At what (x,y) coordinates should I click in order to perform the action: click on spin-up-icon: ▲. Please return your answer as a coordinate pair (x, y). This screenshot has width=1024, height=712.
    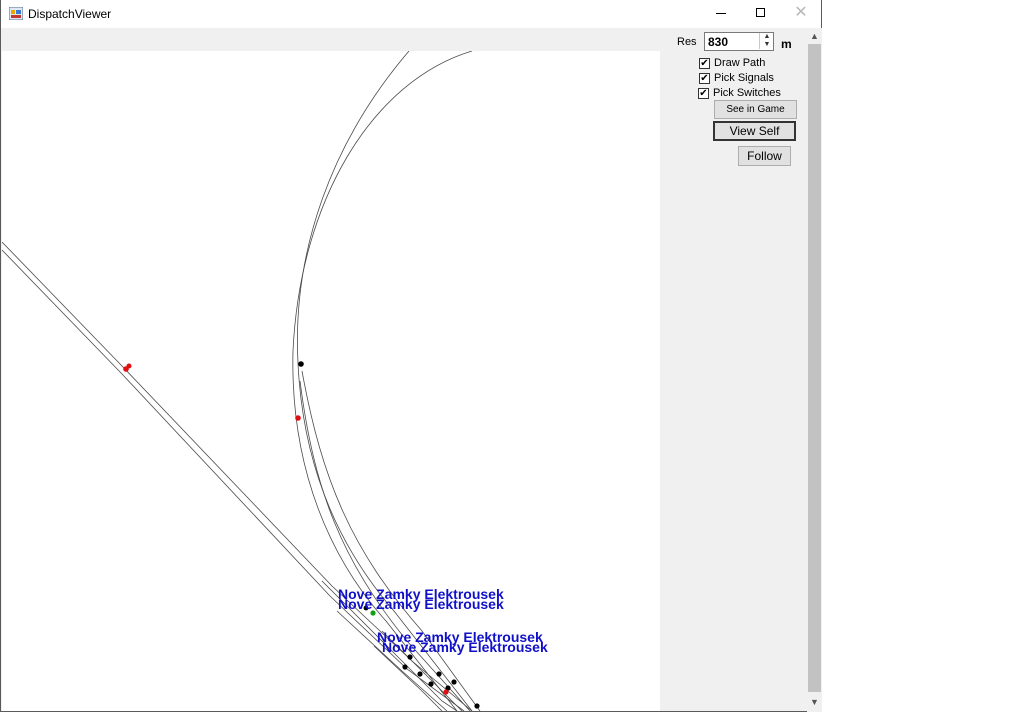
    Looking at the image, I should click on (766, 37).